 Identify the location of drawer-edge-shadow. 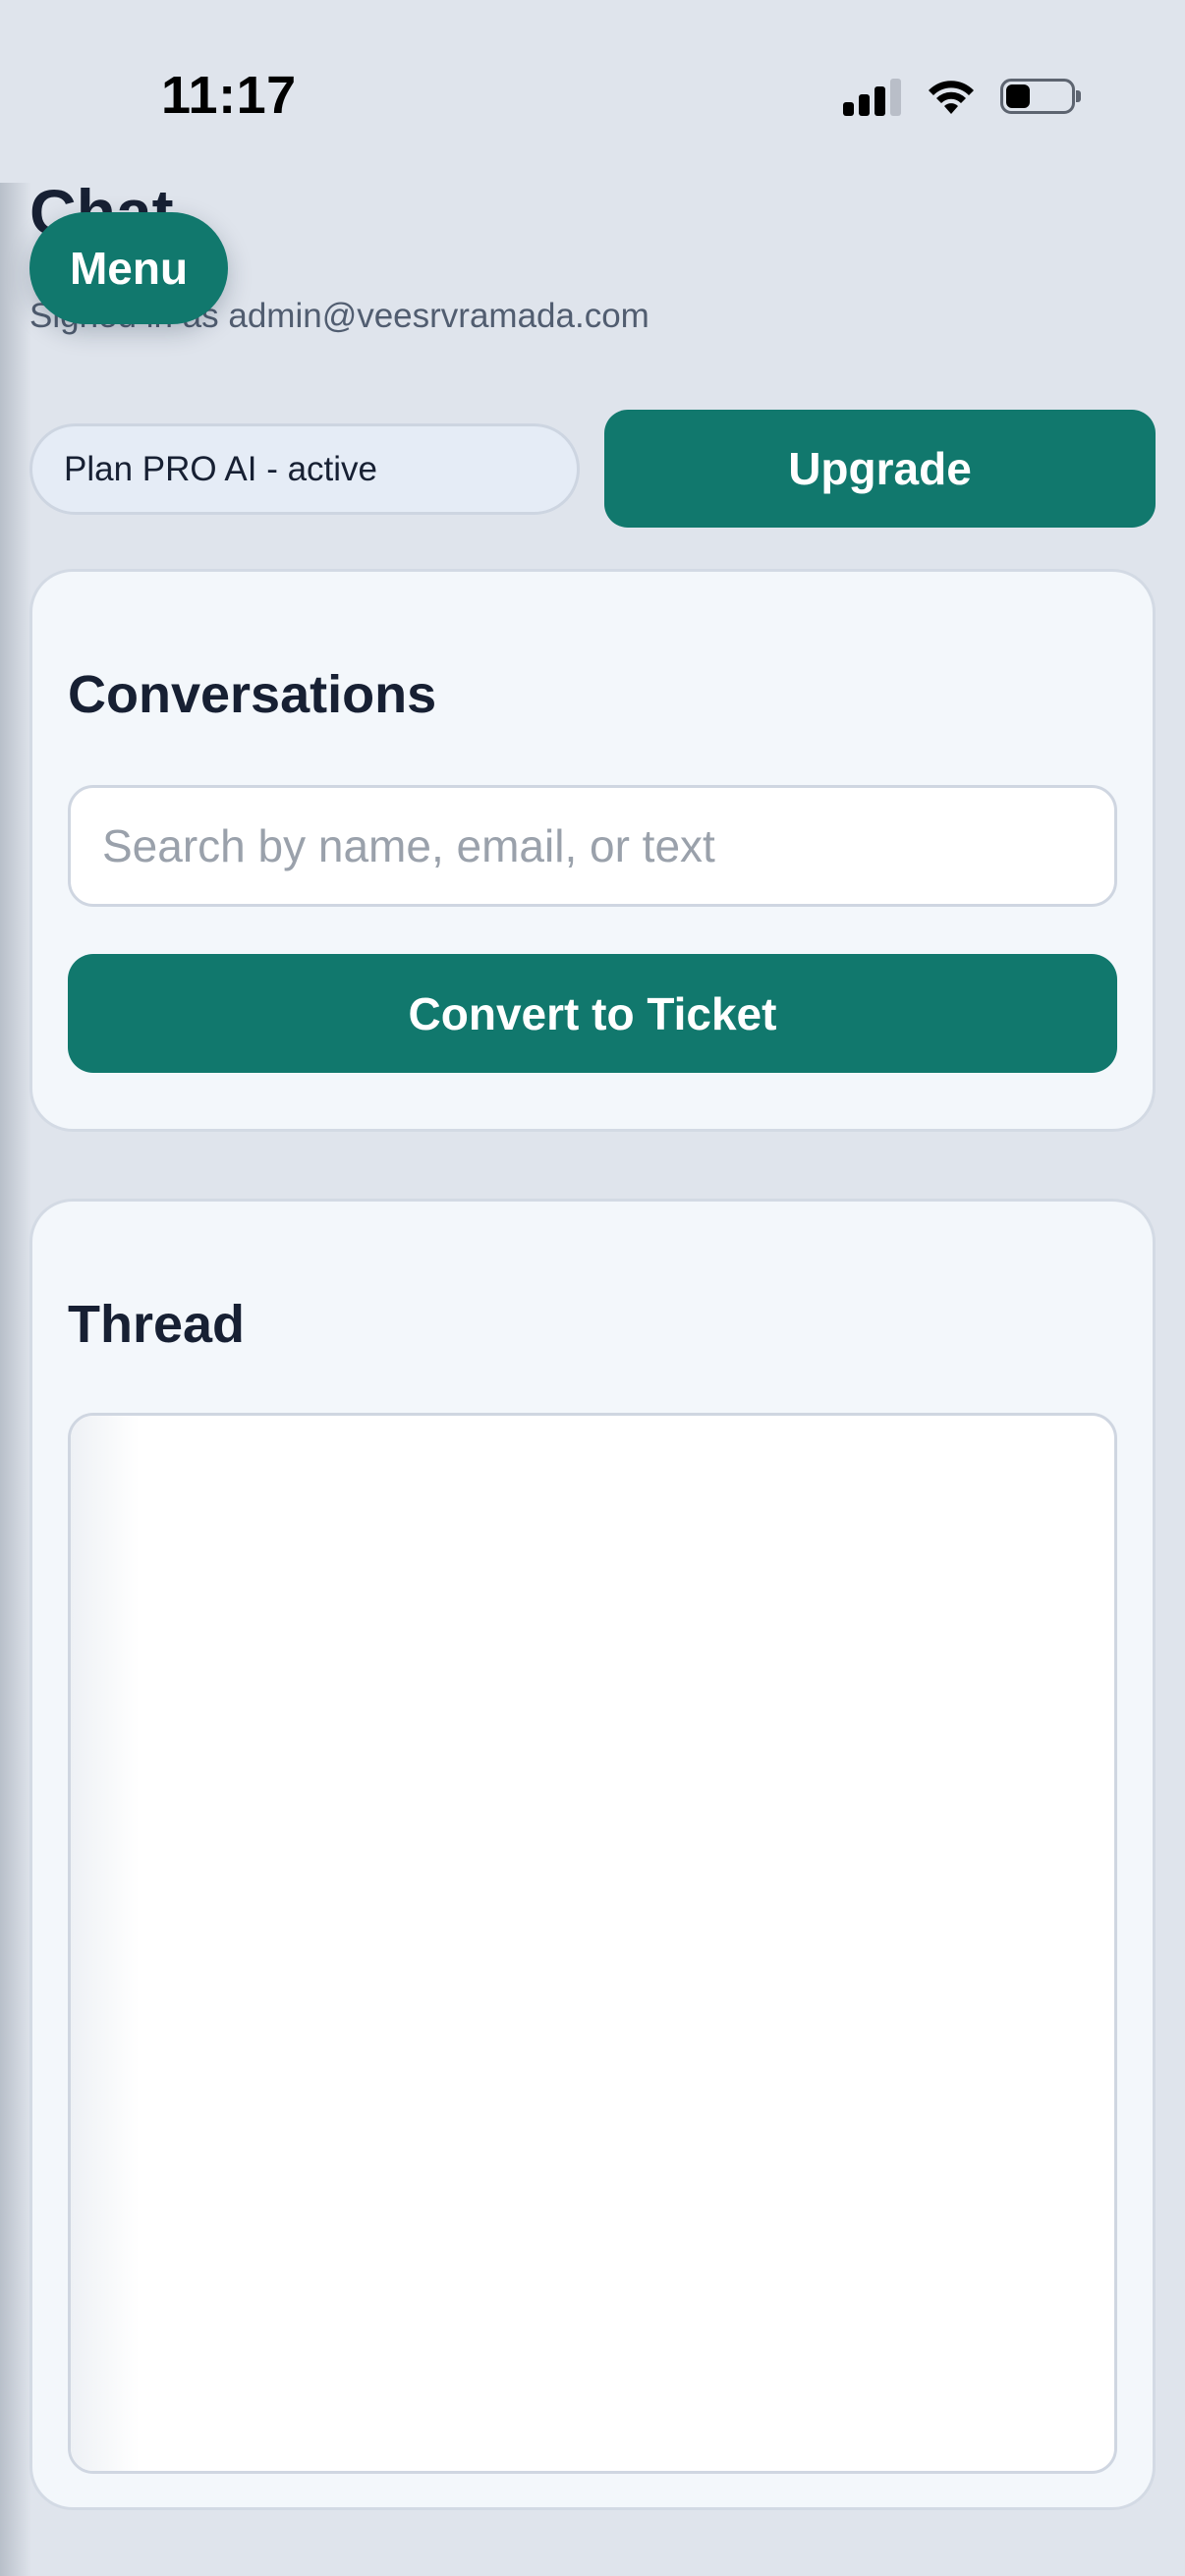
(16, 1379).